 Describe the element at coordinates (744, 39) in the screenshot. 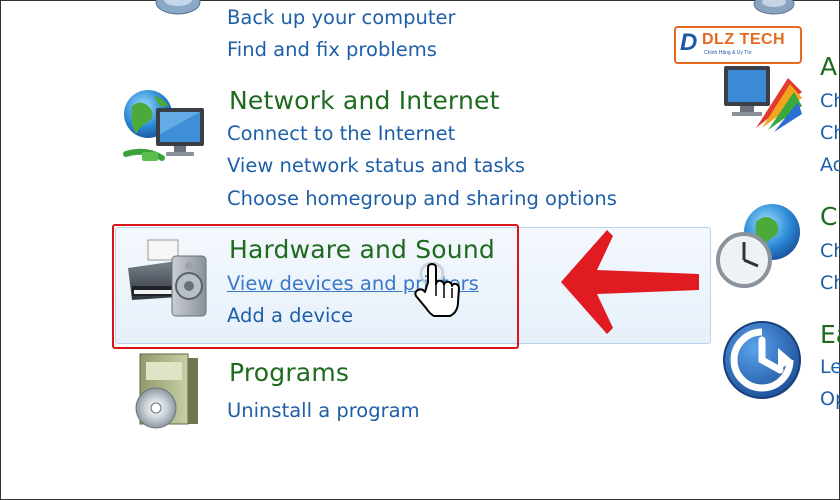

I see `logo-brand: DLZ TECH` at that location.